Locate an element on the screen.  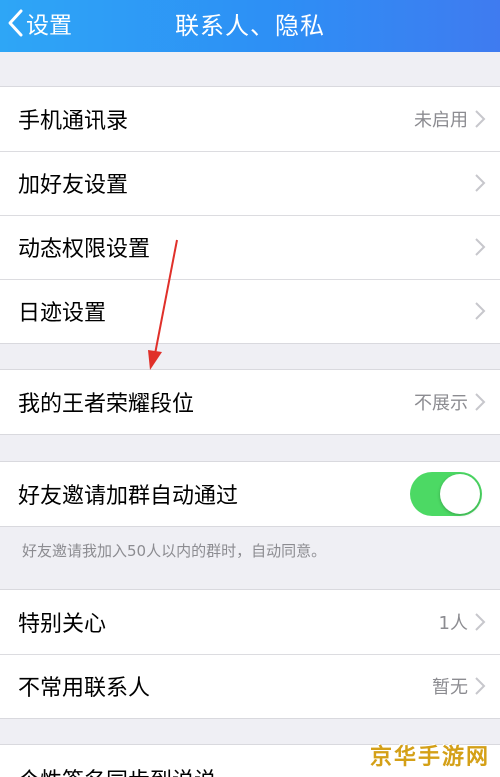
toggle-knob is located at coordinates (460, 494).